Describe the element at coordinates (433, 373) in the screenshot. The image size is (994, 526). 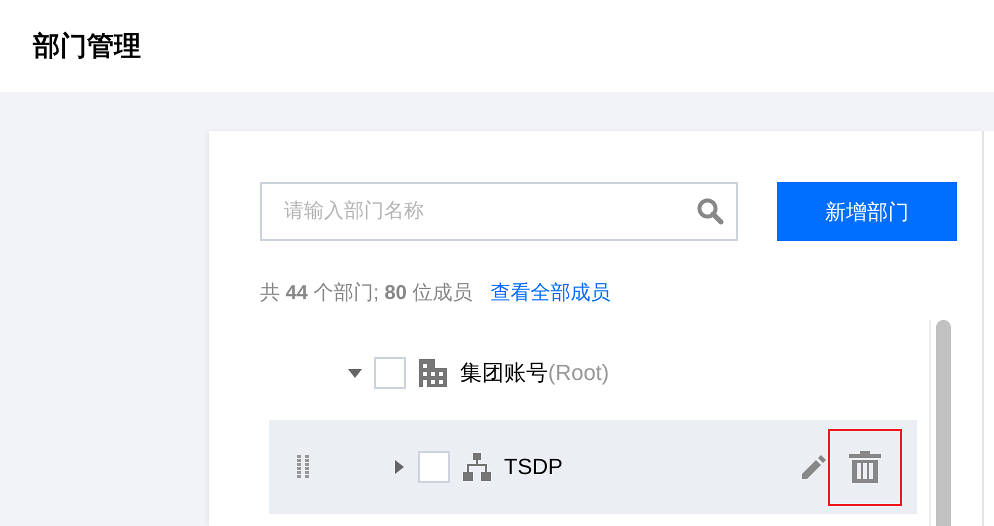
I see `building-icon` at that location.